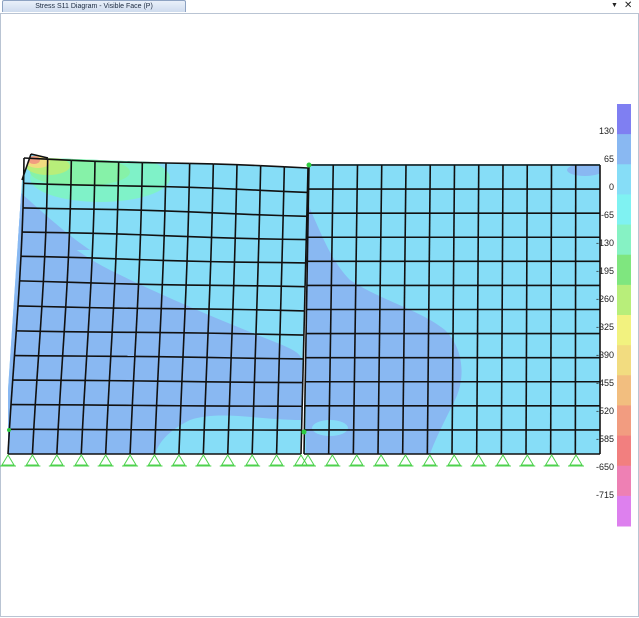 Image resolution: width=639 pixels, height=618 pixels. I want to click on legend-value: -195, so click(604, 271).